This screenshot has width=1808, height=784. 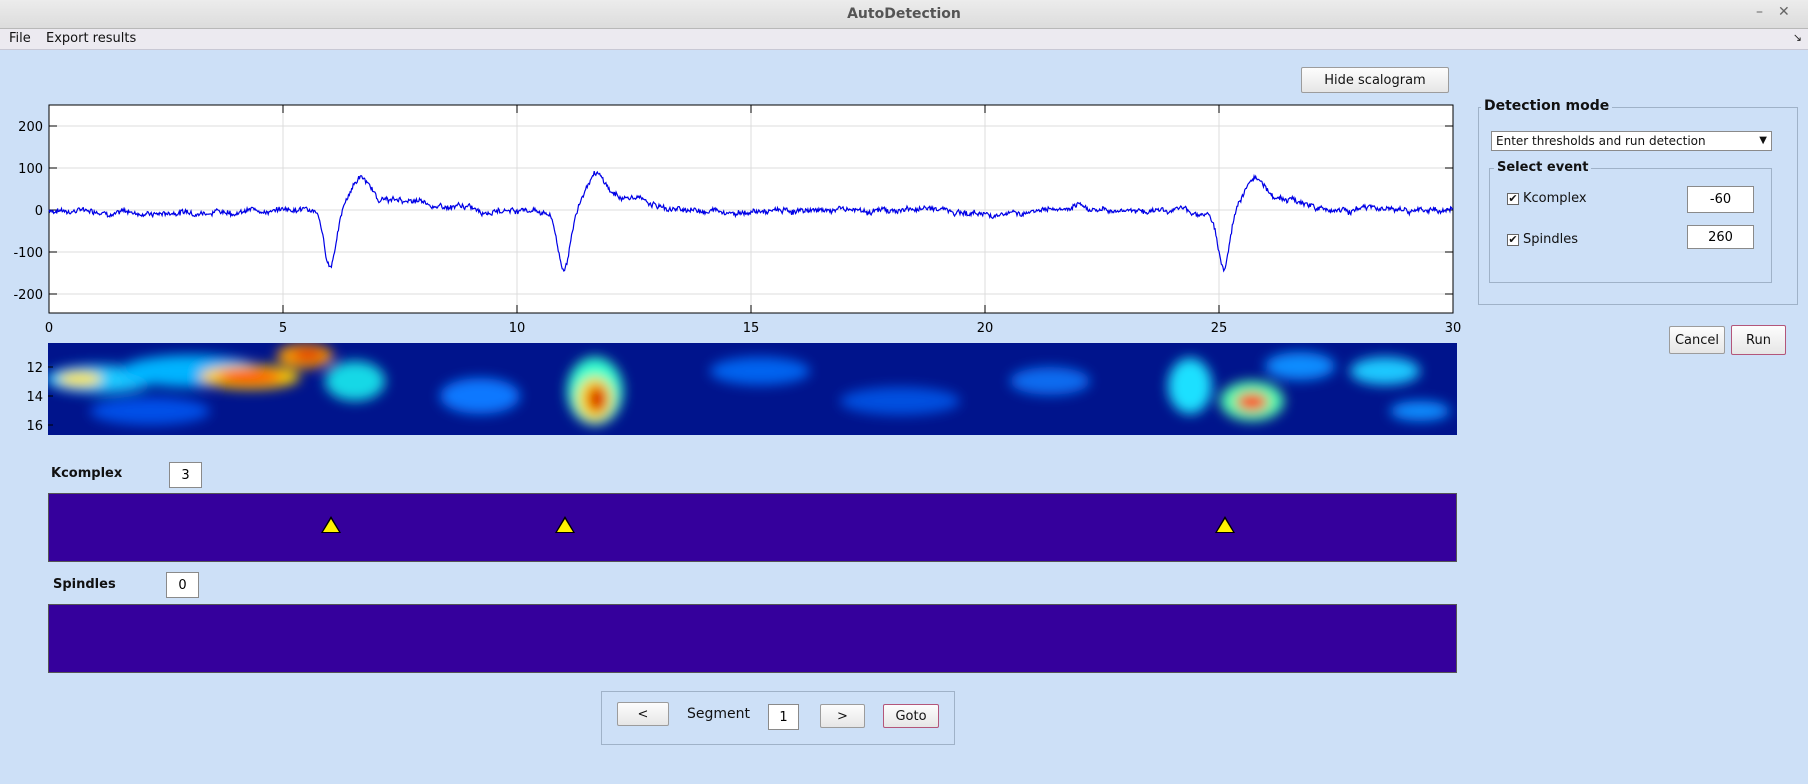 What do you see at coordinates (20, 38) in the screenshot?
I see `menu-file: File` at bounding box center [20, 38].